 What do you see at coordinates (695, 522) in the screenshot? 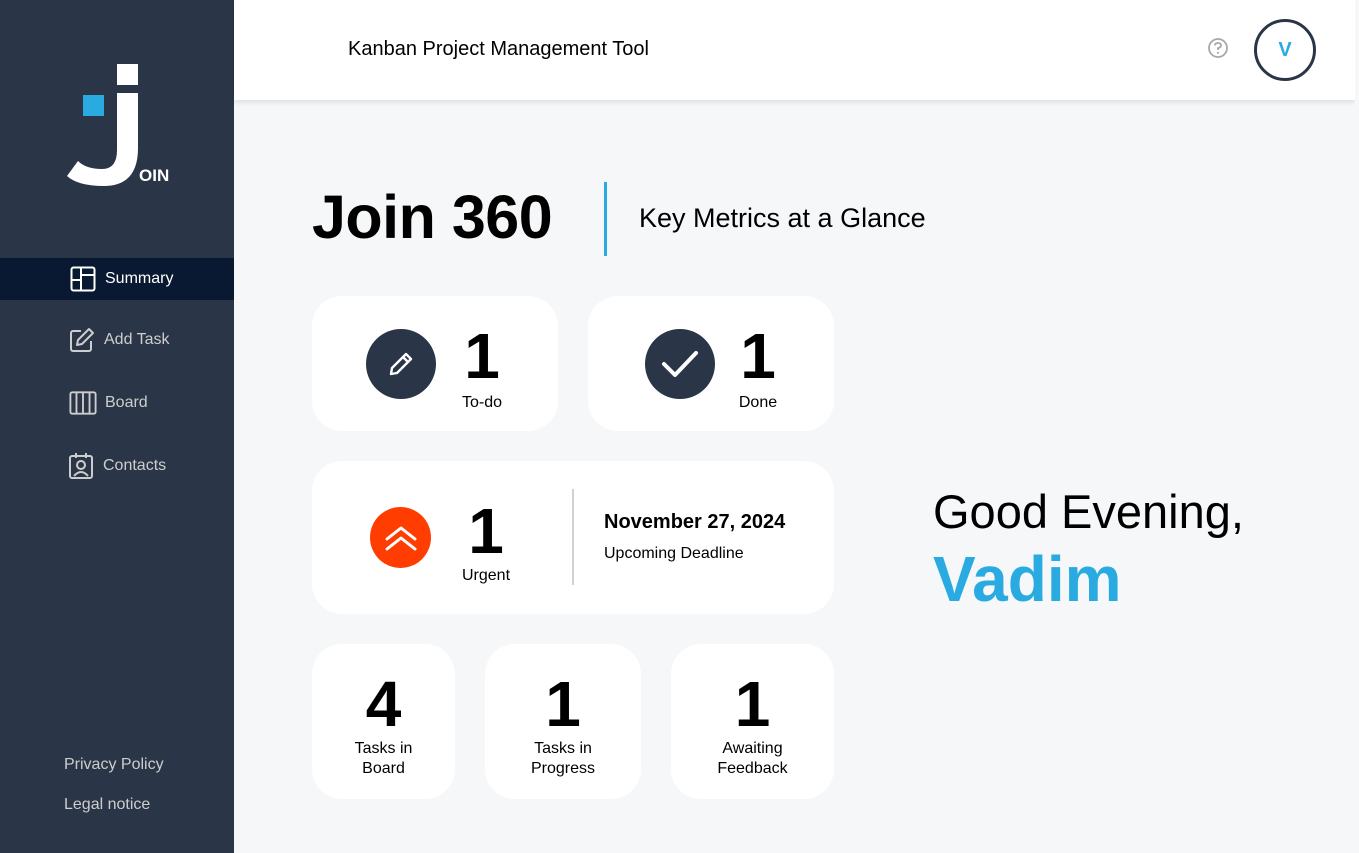
I see `deadline-date: November 27, 2024` at bounding box center [695, 522].